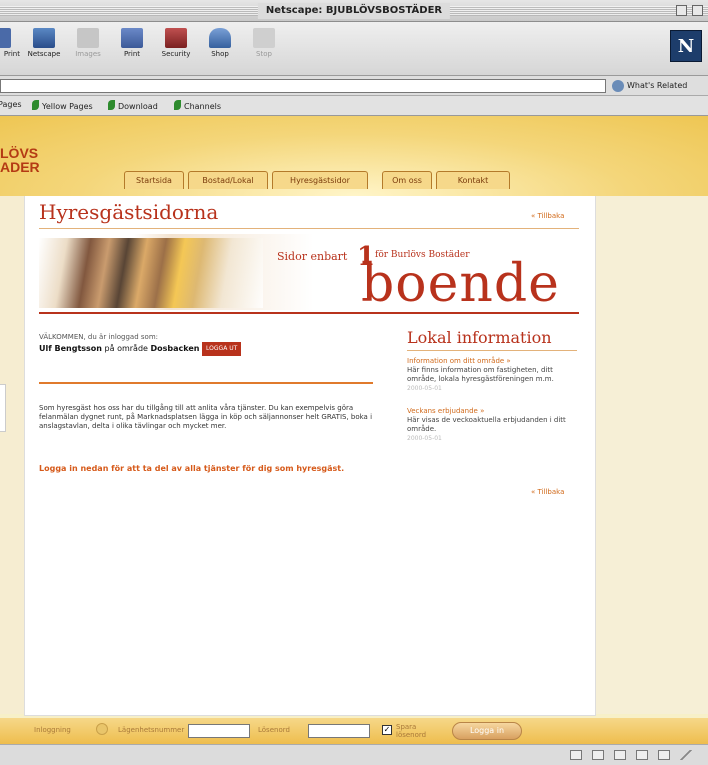 Image resolution: width=708 pixels, height=765 pixels. What do you see at coordinates (228, 180) in the screenshot?
I see `nav-tab-bostad-lokal: Bostad/Lokal` at bounding box center [228, 180].